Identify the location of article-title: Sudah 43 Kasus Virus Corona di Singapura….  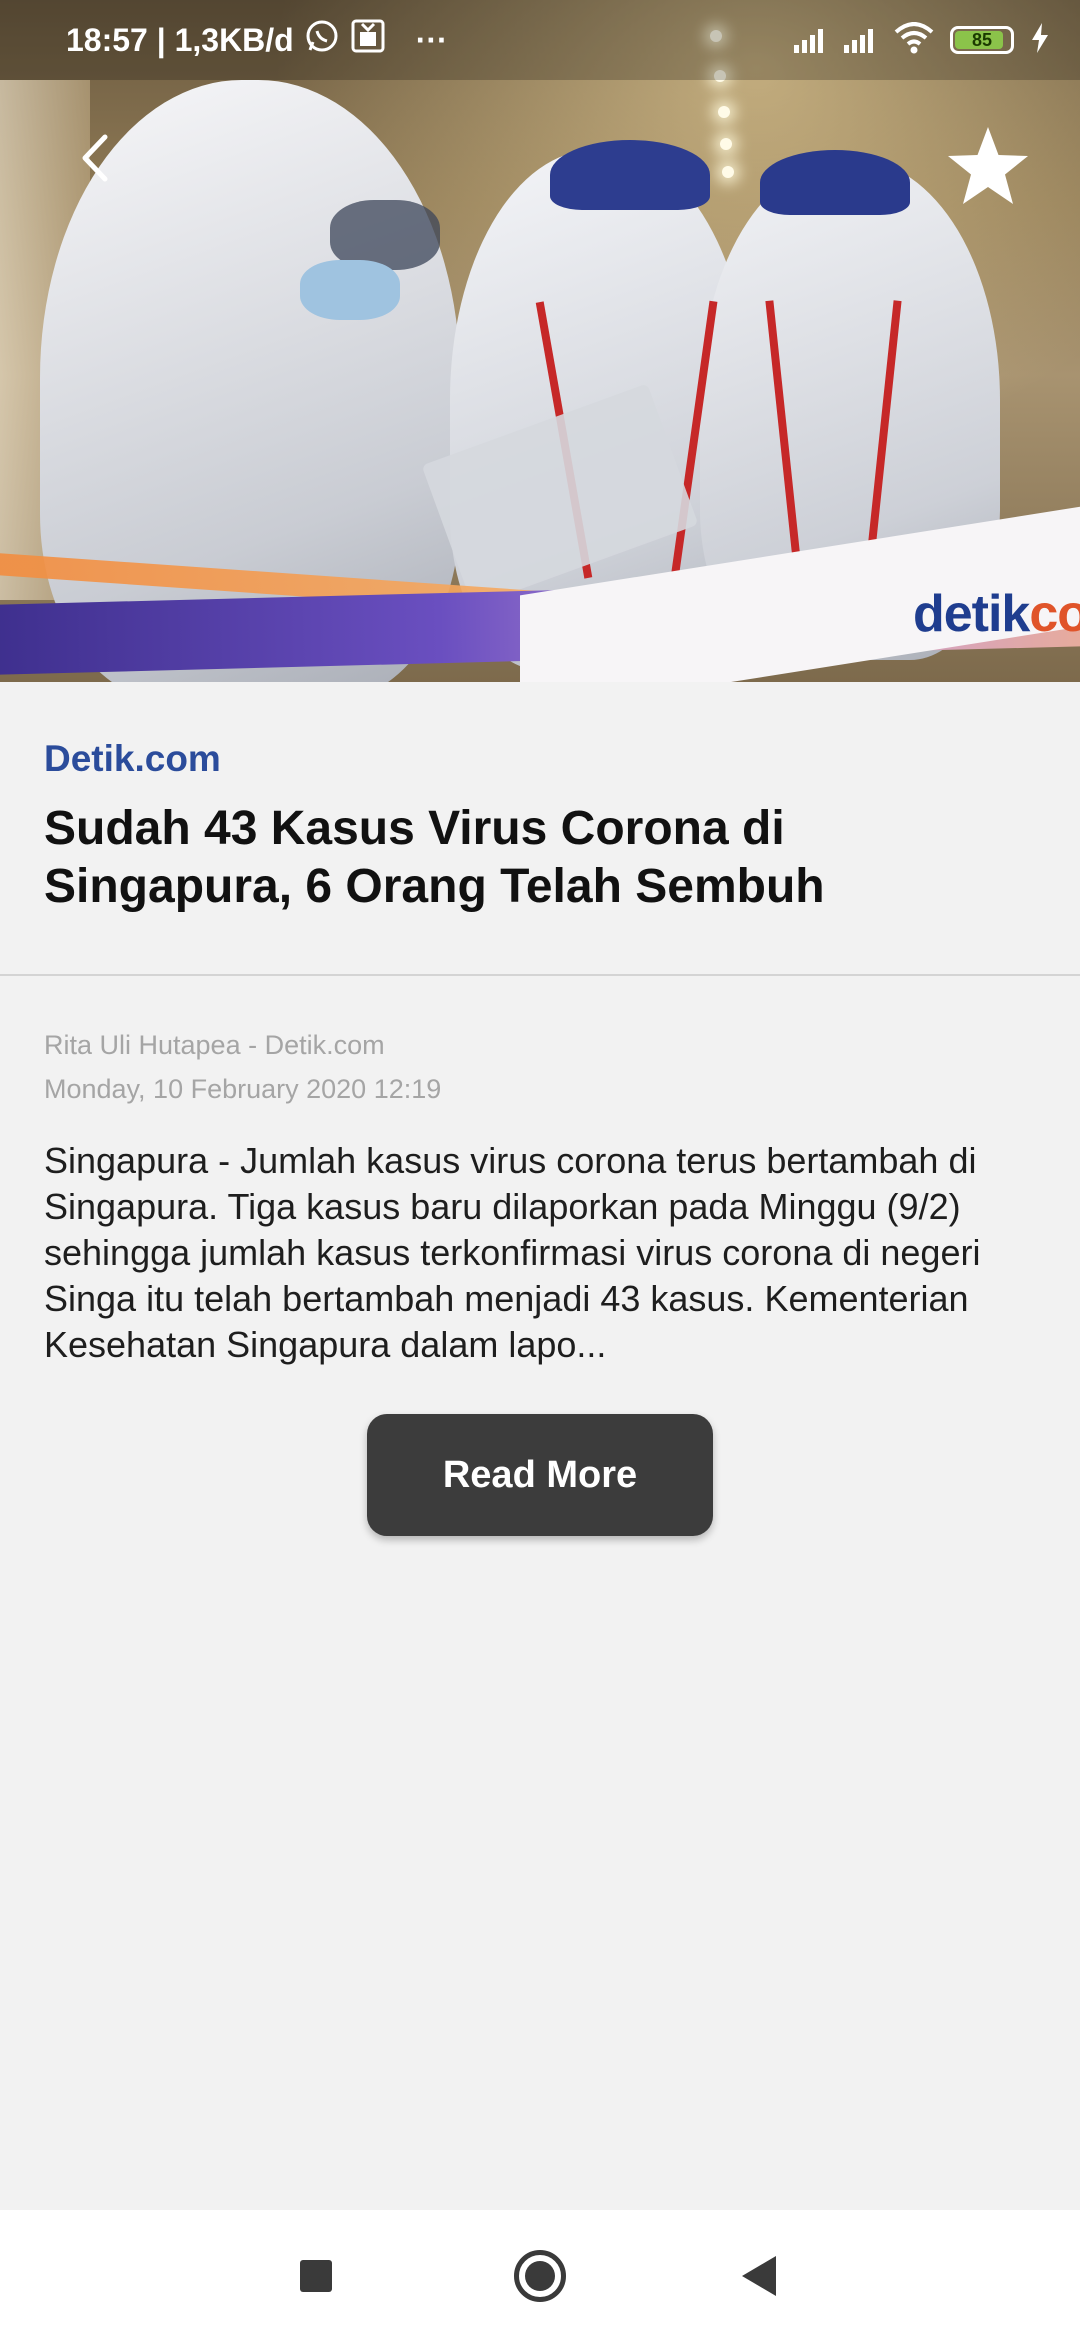
(434, 857).